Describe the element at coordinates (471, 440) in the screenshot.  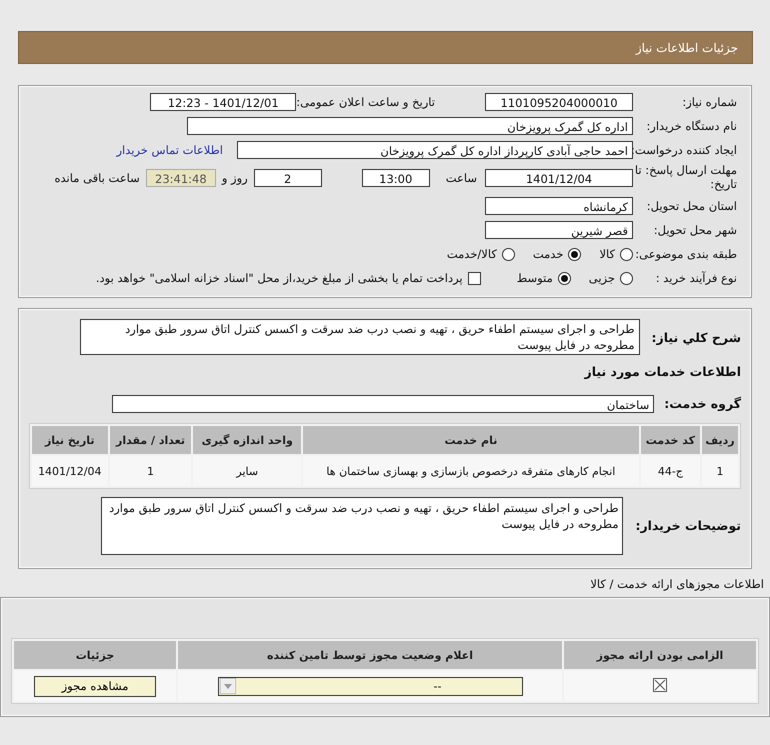
I see `column-header: نام خدمت` at that location.